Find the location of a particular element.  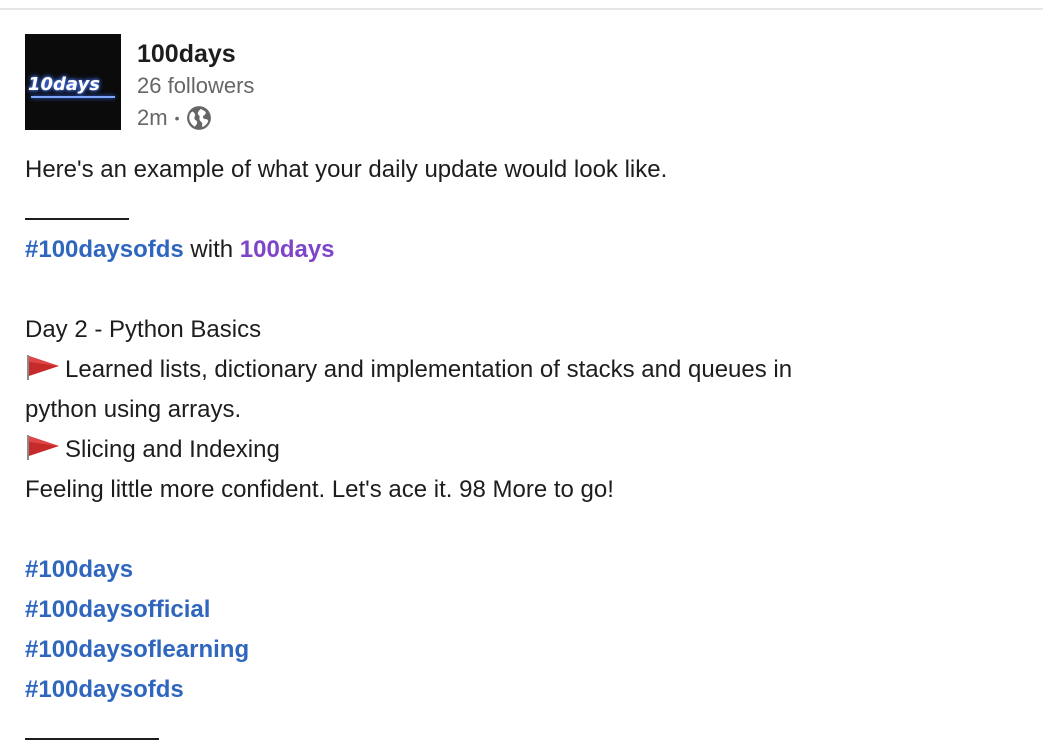

avatar-logo: 10days is located at coordinates (64, 84).